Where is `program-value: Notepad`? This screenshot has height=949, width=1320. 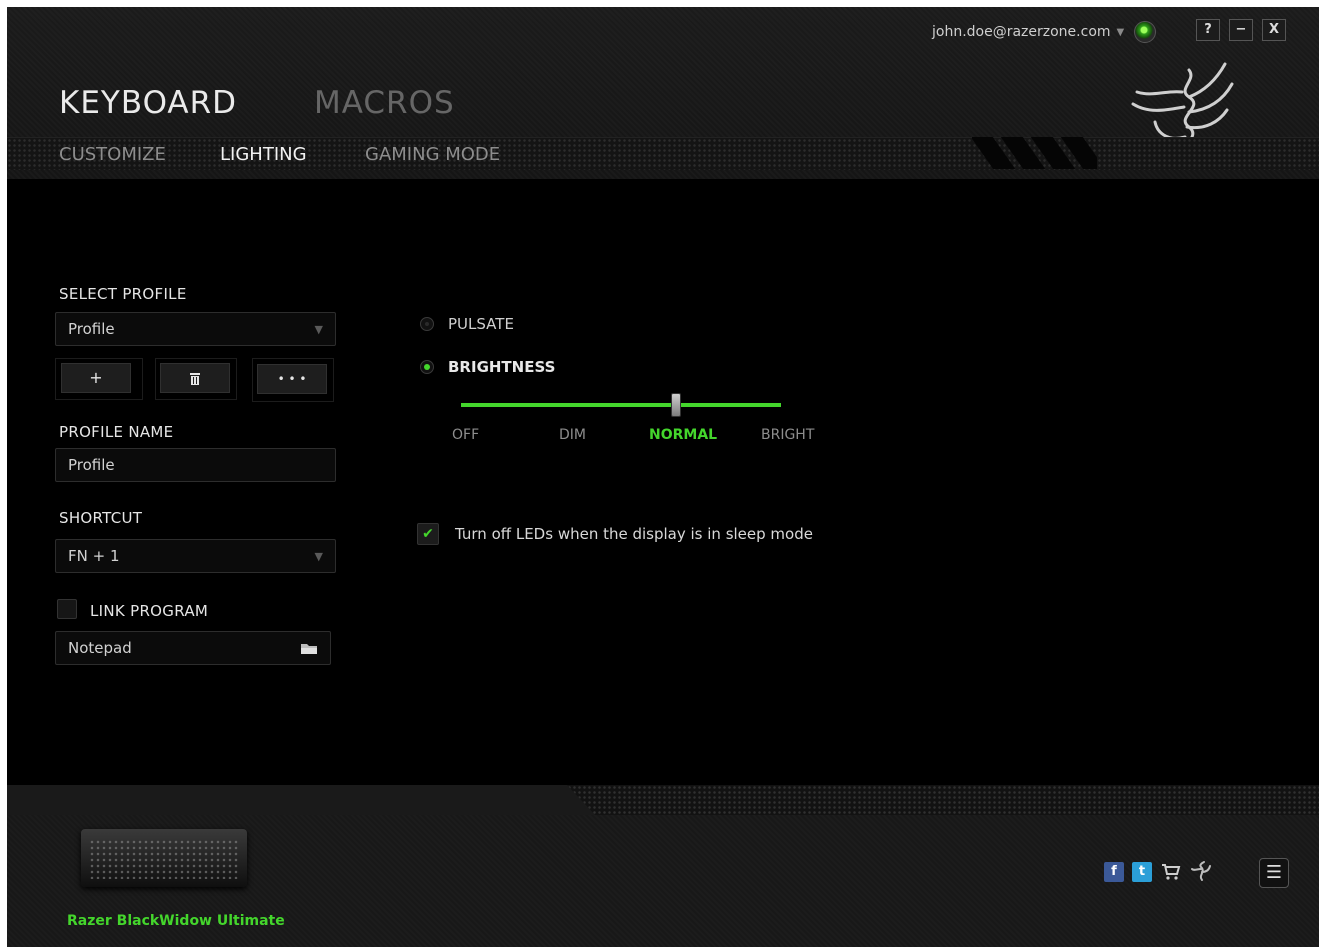
program-value: Notepad is located at coordinates (100, 648).